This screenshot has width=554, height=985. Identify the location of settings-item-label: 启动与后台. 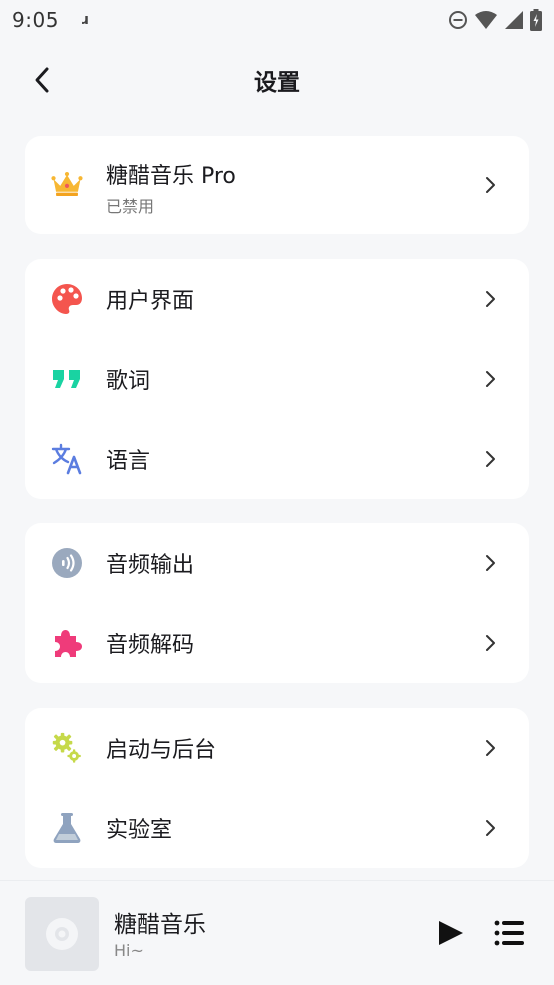
(161, 750).